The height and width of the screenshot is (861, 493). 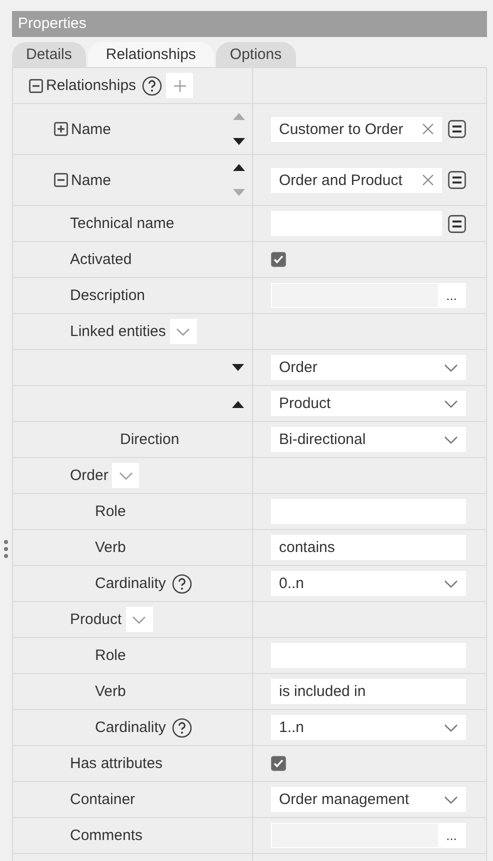 I want to click on property-label: Container, so click(x=103, y=799).